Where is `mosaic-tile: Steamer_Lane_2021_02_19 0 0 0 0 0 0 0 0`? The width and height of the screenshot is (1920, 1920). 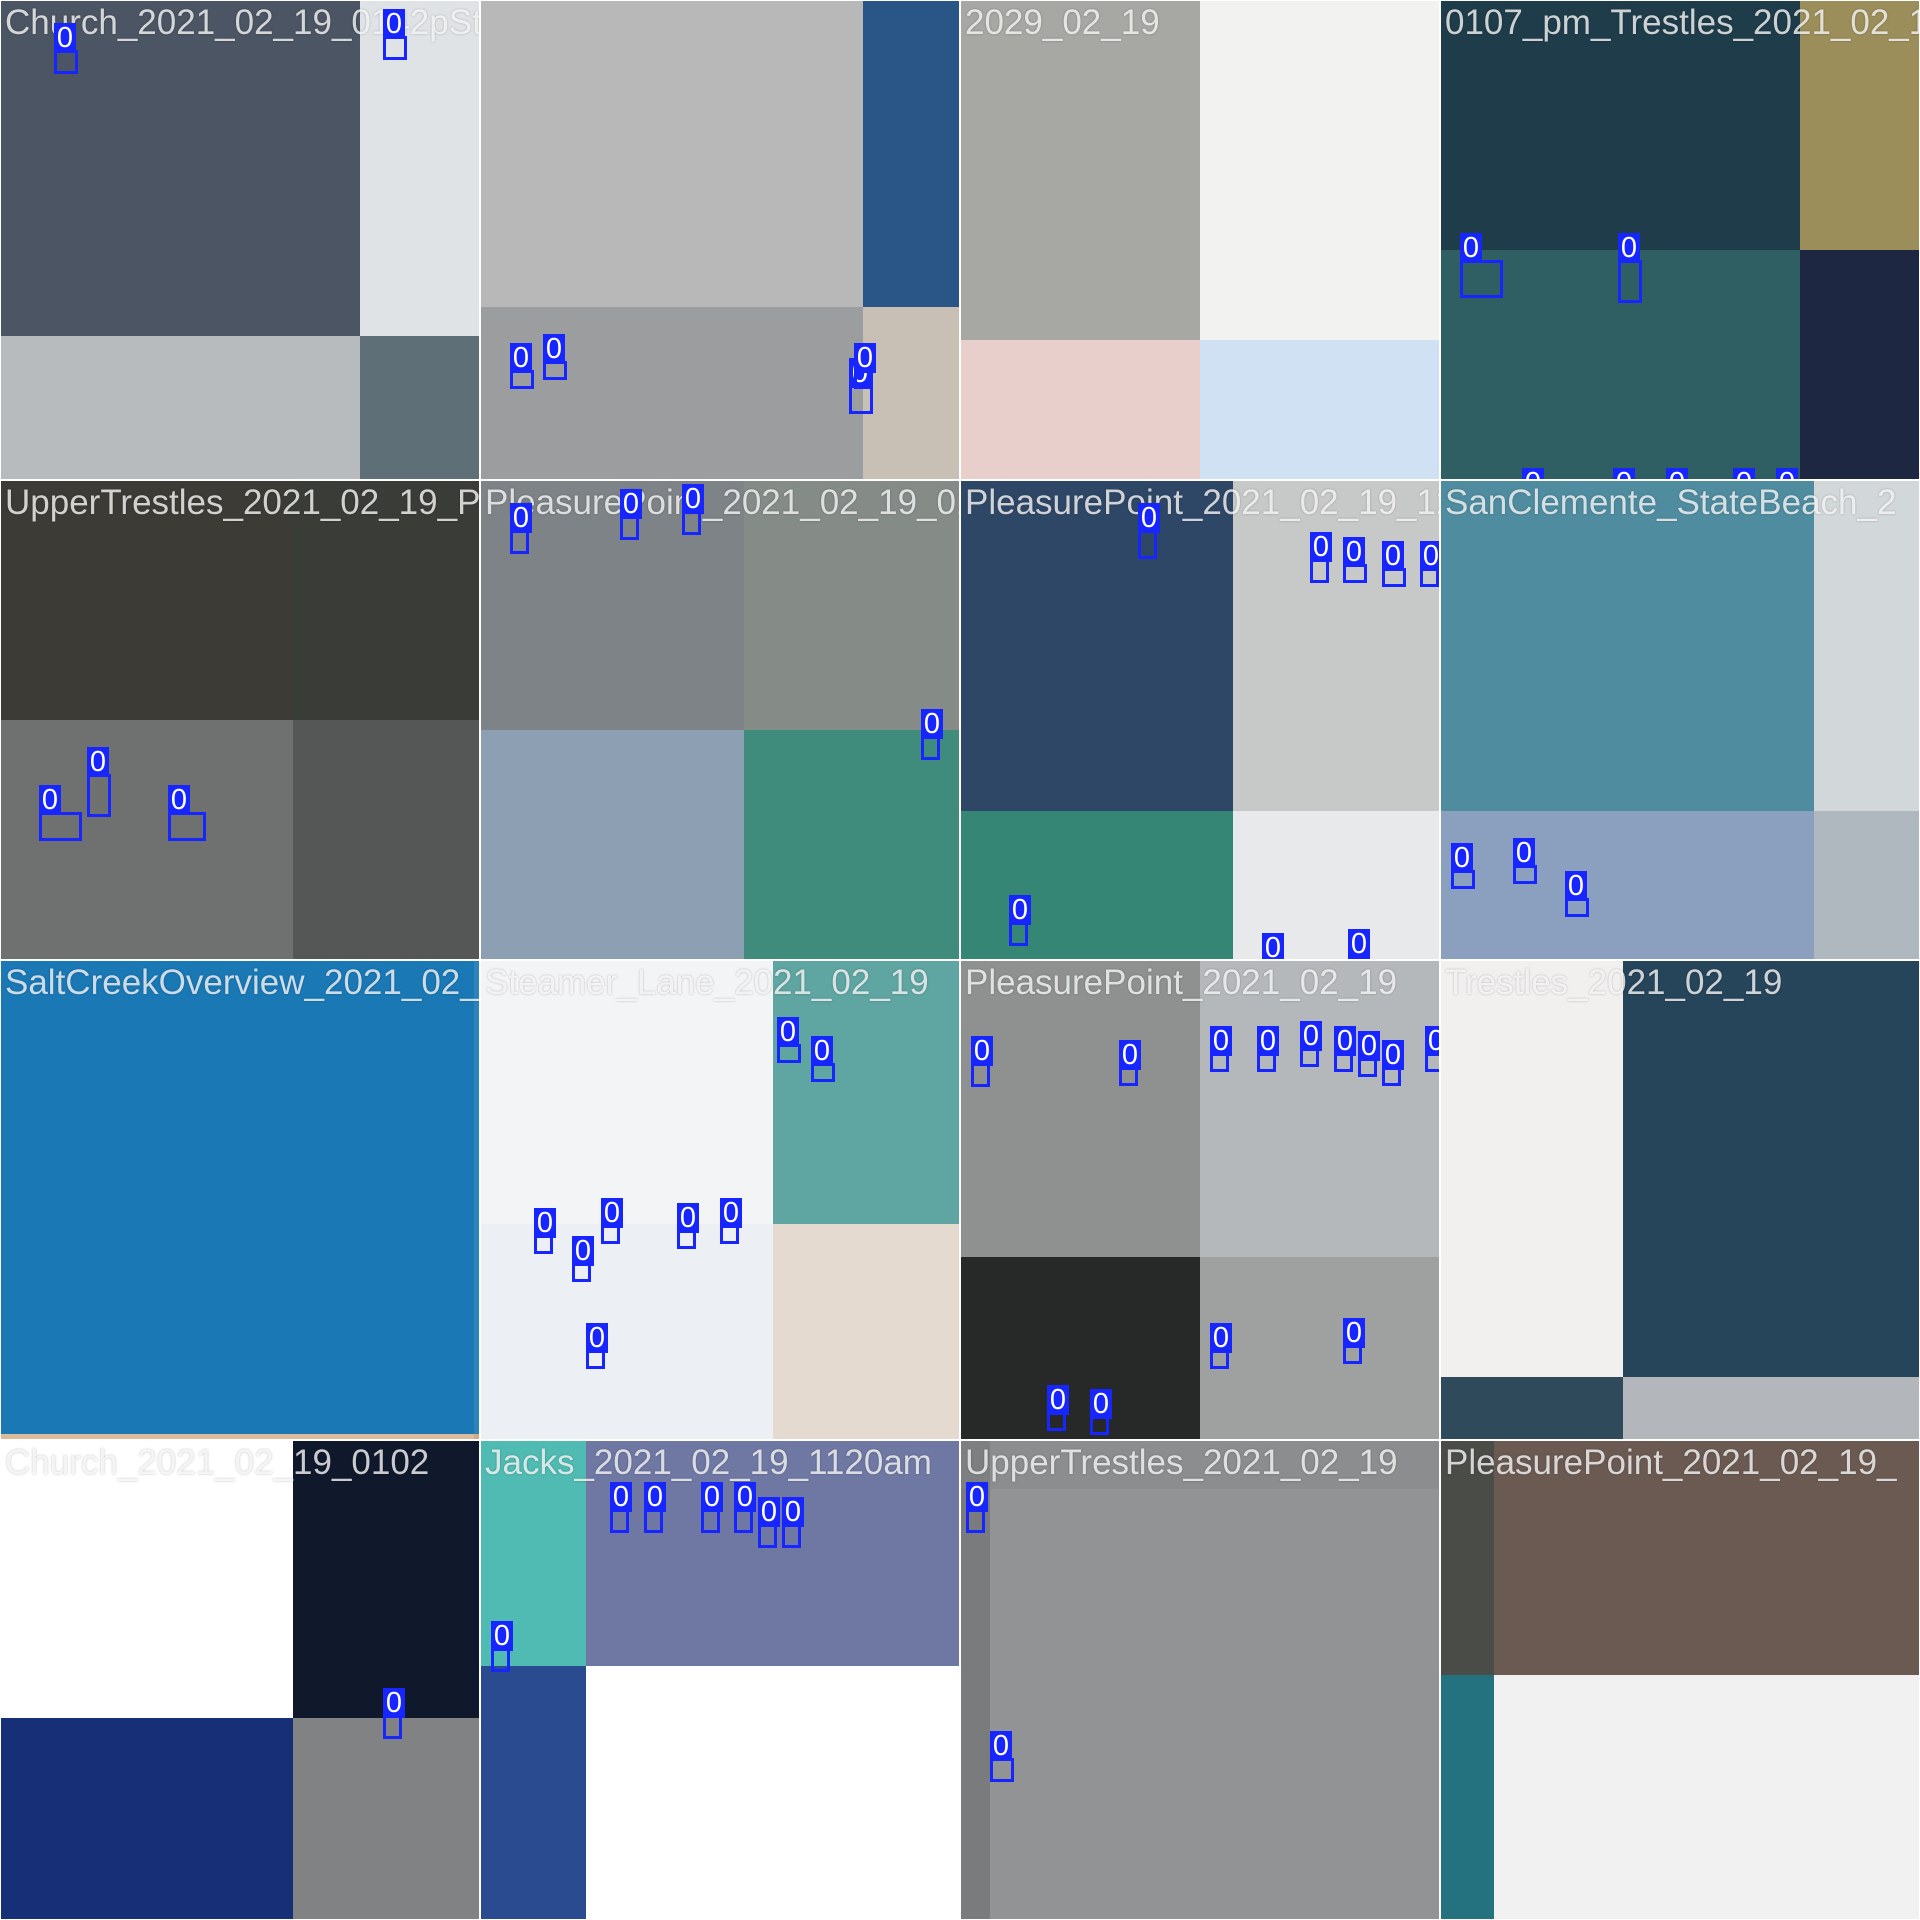
mosaic-tile: Steamer_Lane_2021_02_19 0 0 0 0 0 0 0 0 is located at coordinates (720, 1200).